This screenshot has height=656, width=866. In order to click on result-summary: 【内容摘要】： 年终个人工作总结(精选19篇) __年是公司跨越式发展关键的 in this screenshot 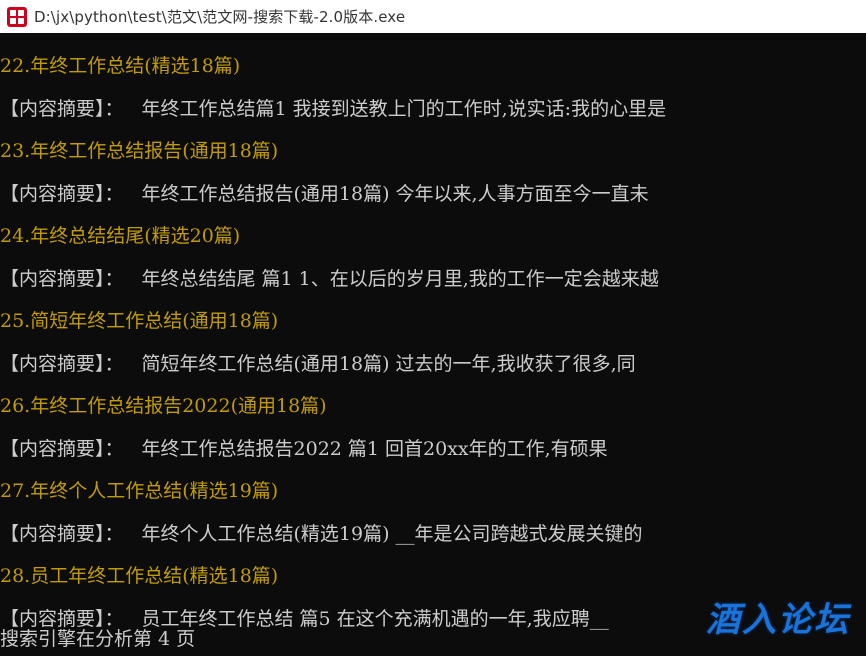, I will do `click(433, 534)`.